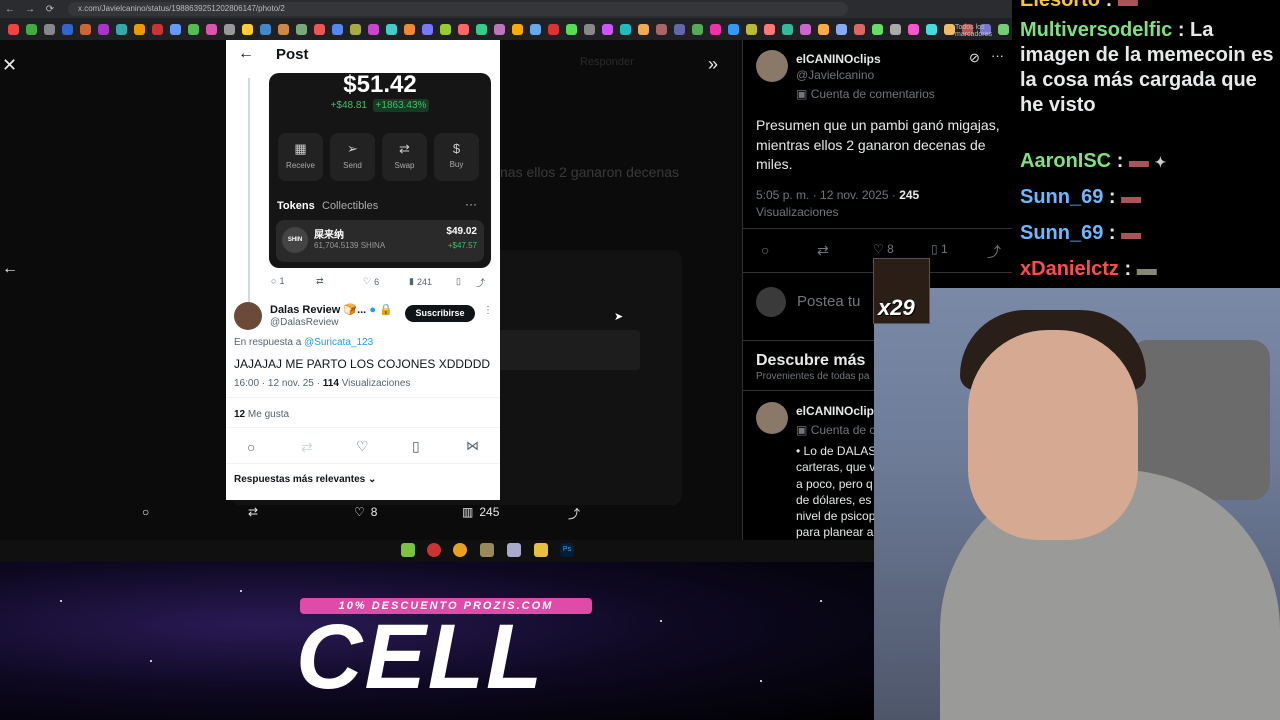  Describe the element at coordinates (50, 9) in the screenshot. I see `reload-icon: ⟳` at that location.